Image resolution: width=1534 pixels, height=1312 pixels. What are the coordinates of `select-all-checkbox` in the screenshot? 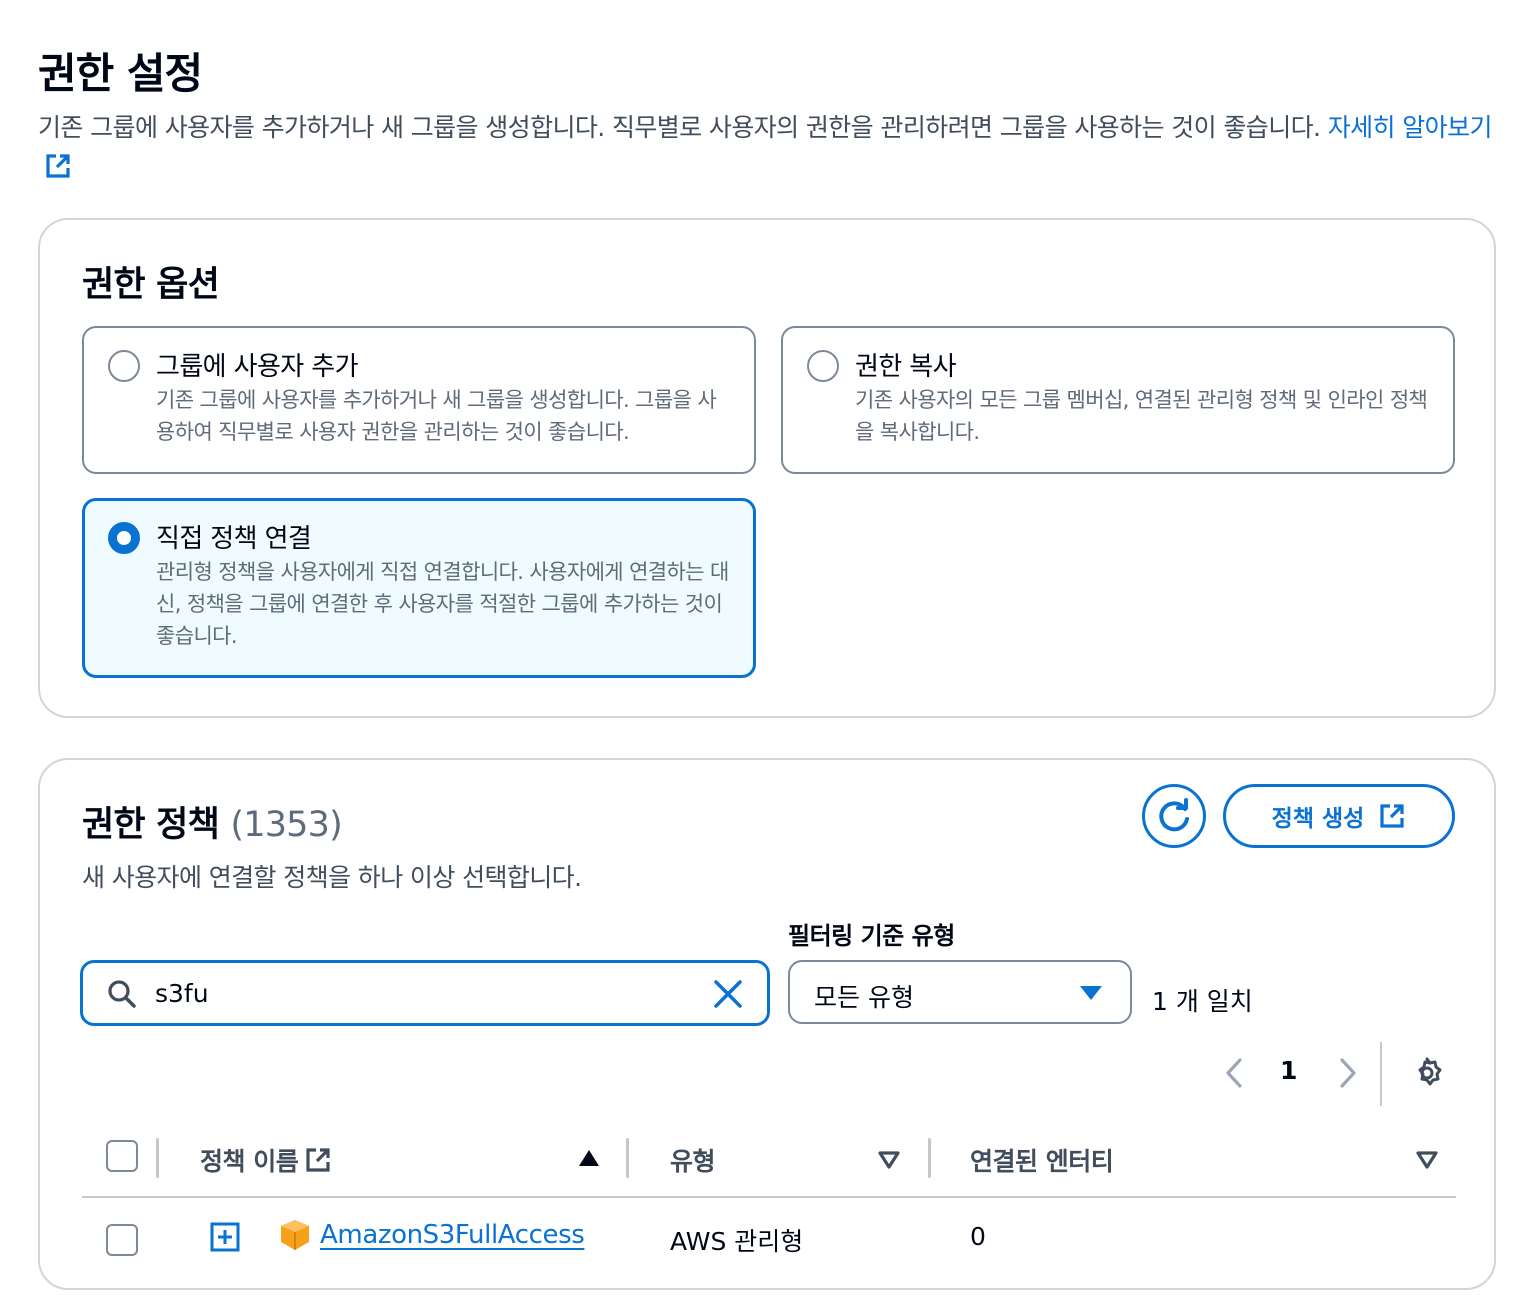 It's located at (122, 1156).